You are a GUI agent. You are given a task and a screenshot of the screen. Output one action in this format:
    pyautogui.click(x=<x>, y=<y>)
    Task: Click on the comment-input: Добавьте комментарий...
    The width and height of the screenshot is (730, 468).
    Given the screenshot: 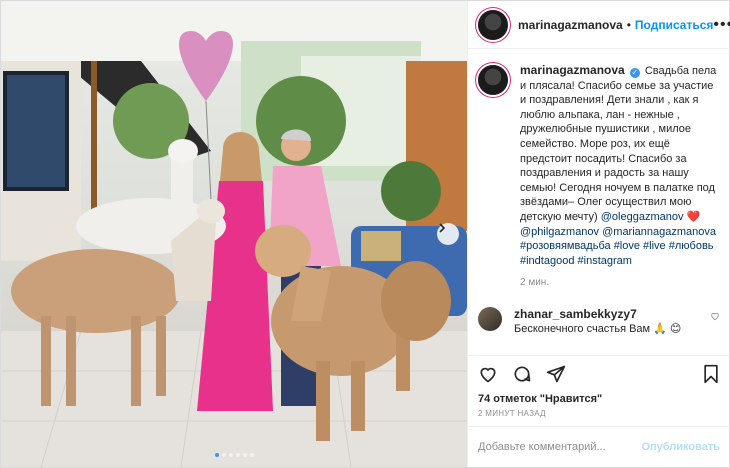 What is the action you would take?
    pyautogui.click(x=559, y=447)
    